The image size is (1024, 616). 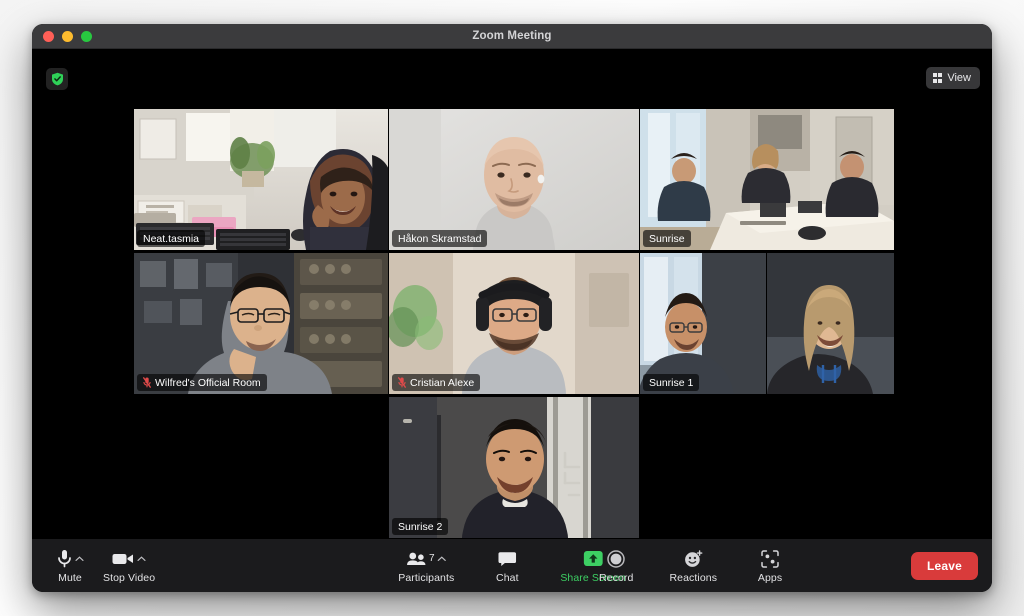 I want to click on apps-brackets-icon, so click(x=770, y=559).